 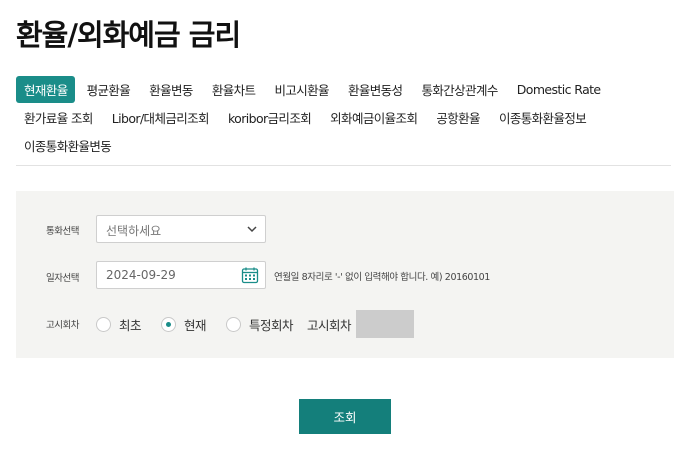 I want to click on currency-select-value: 선택하세요, so click(x=134, y=231).